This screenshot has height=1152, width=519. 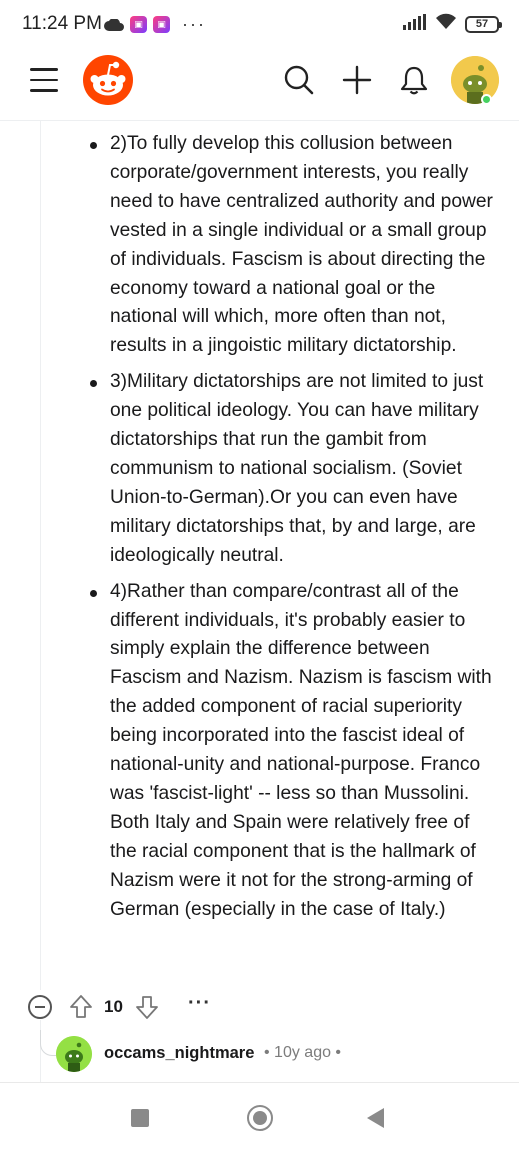 I want to click on collapse-icon, so click(x=40, y=1007).